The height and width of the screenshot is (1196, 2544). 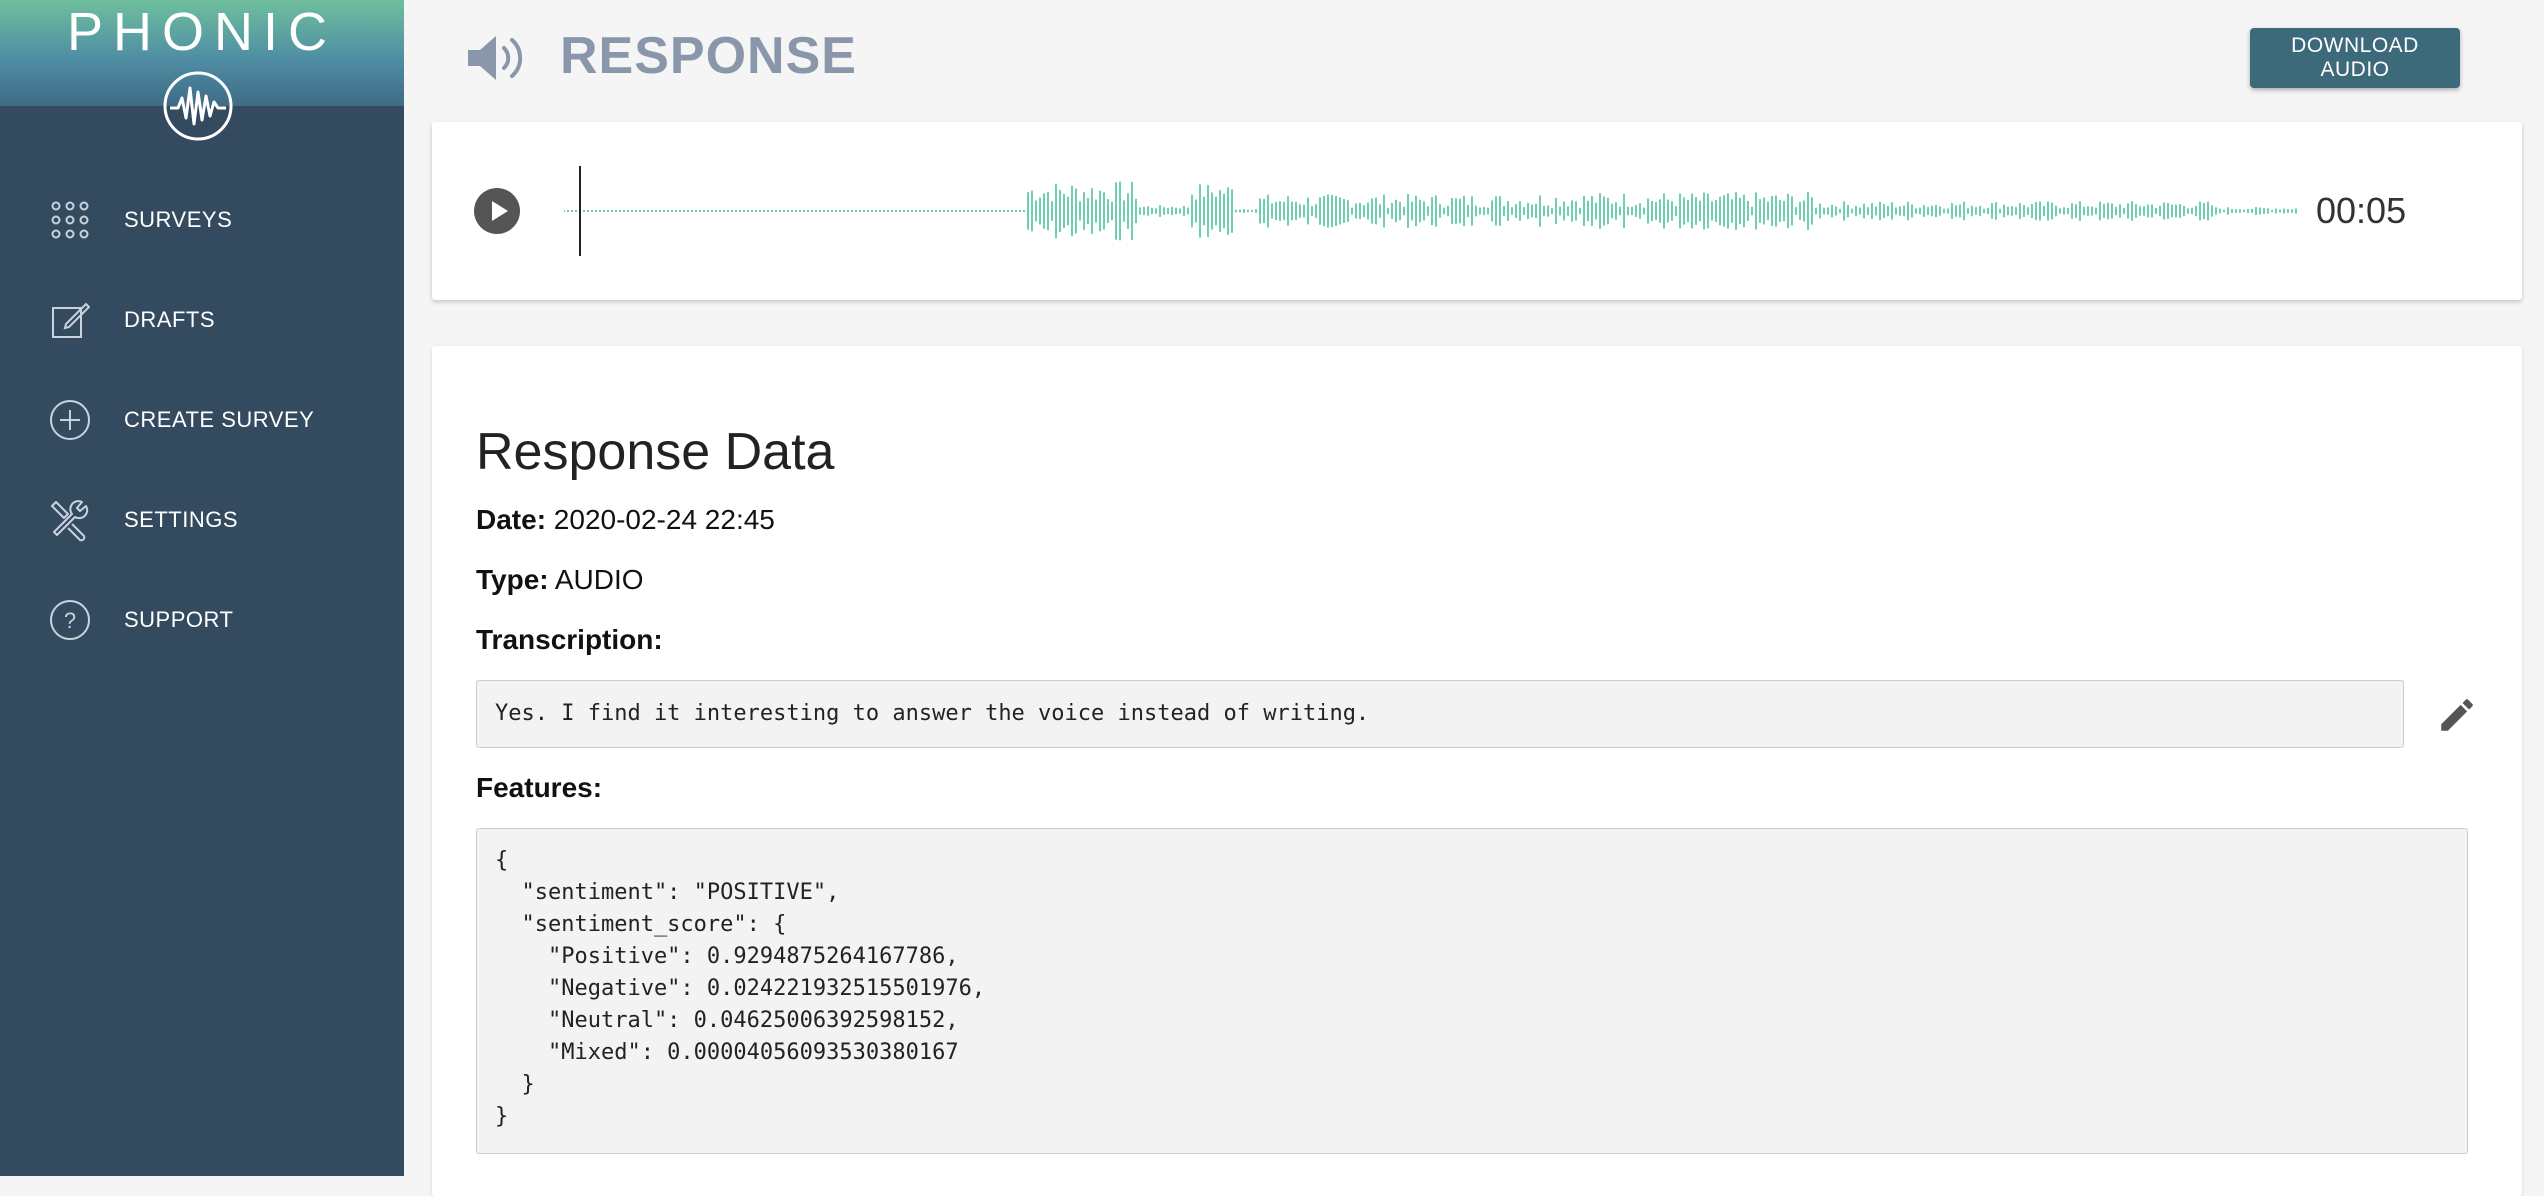 What do you see at coordinates (2457, 715) in the screenshot?
I see `pencil-icon` at bounding box center [2457, 715].